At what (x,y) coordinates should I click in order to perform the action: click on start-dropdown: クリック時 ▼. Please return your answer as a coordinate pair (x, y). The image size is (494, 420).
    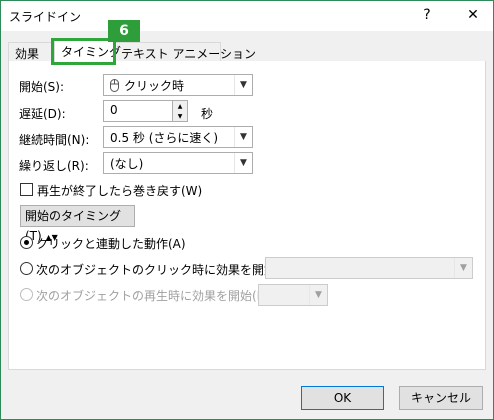
    Looking at the image, I should click on (178, 85).